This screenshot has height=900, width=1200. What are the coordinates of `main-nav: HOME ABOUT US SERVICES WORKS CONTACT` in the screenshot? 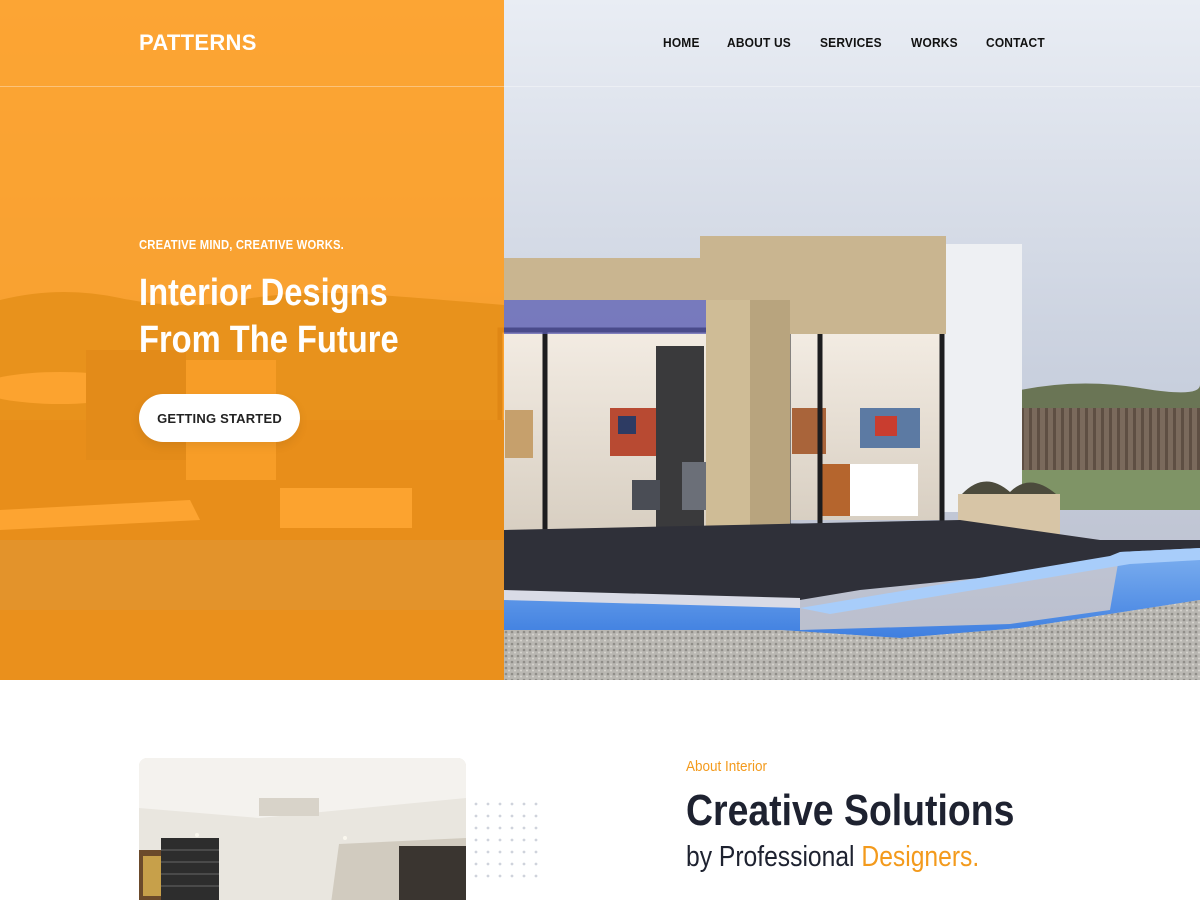 It's located at (856, 42).